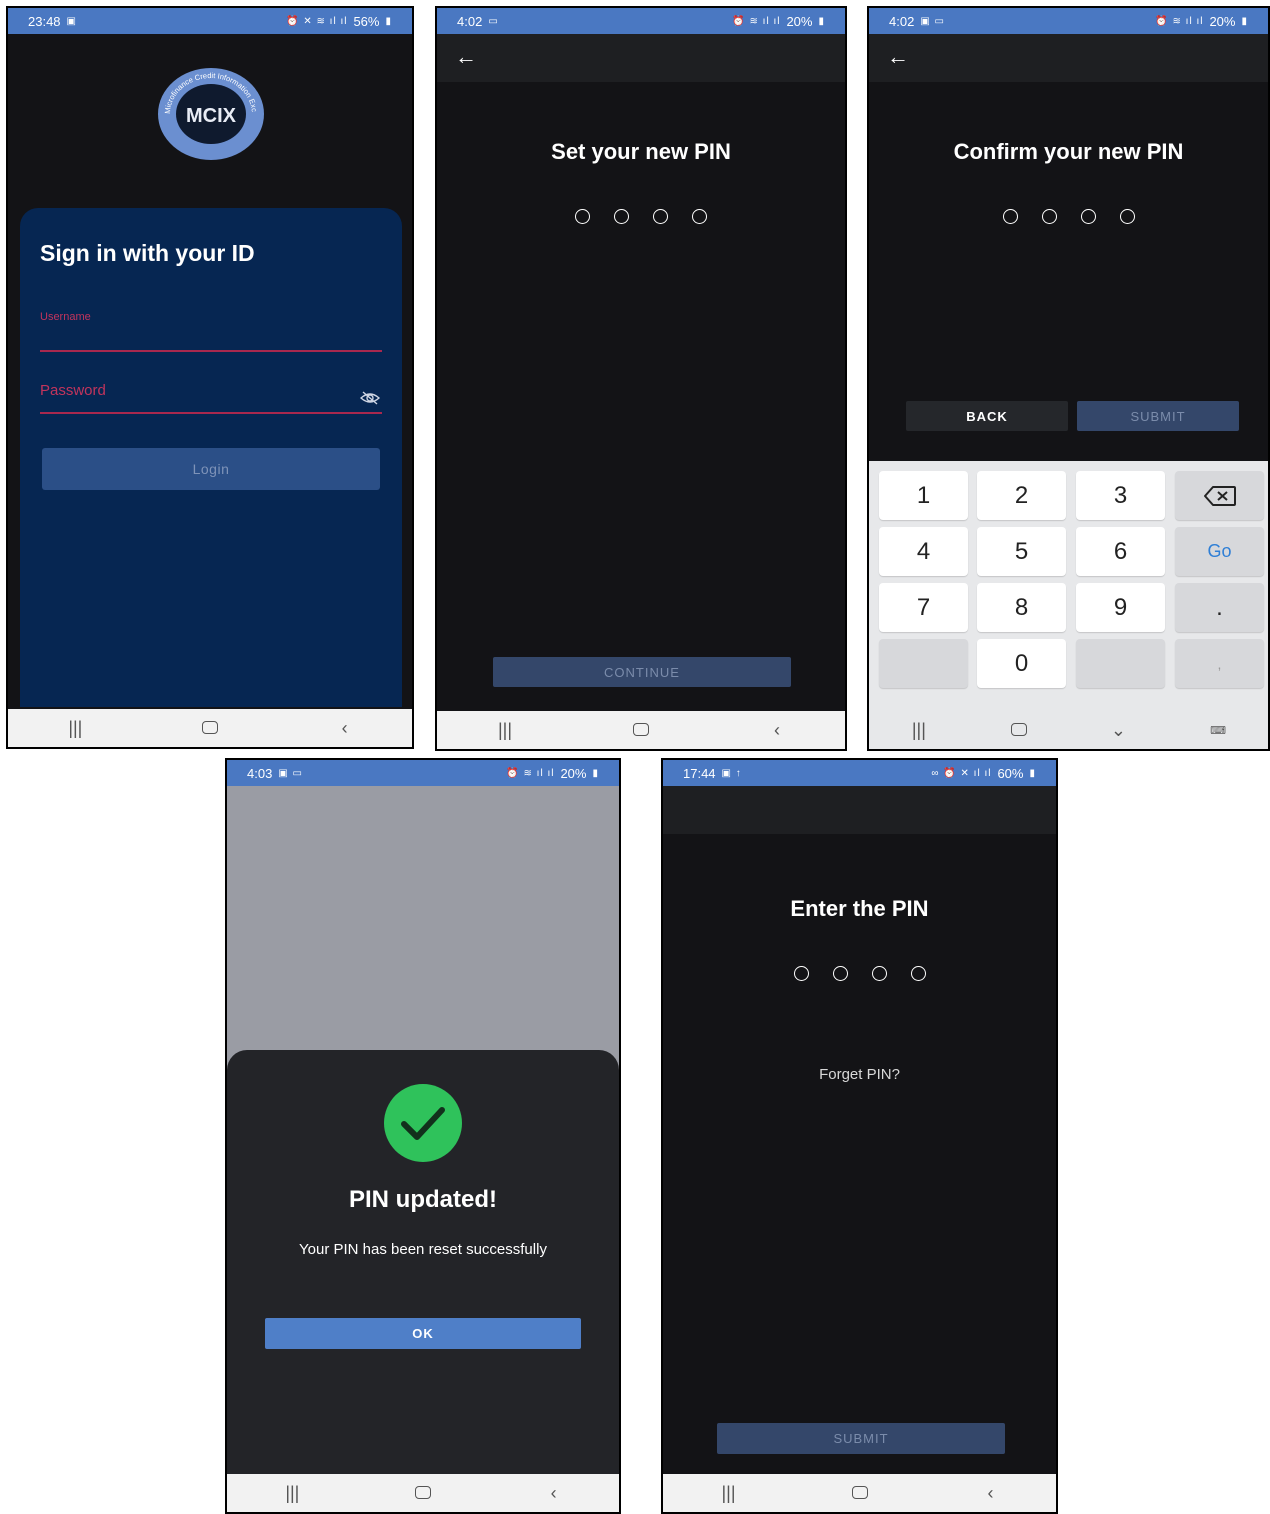 This screenshot has height=1514, width=1270. I want to click on key-0: 0, so click(1021, 663).